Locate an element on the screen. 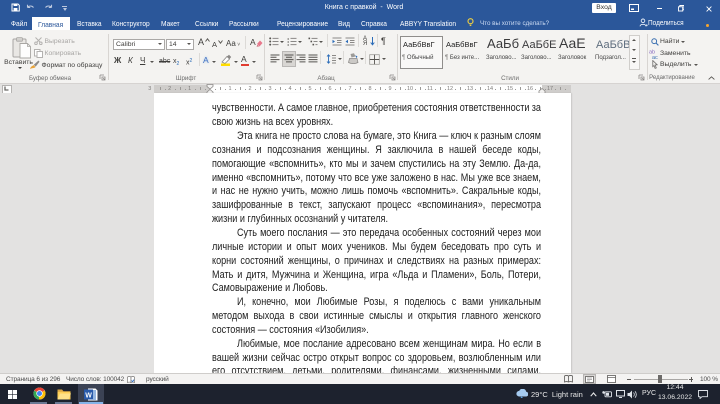 This screenshot has height=404, width=720. svg-text: W is located at coordinates (88, 395).